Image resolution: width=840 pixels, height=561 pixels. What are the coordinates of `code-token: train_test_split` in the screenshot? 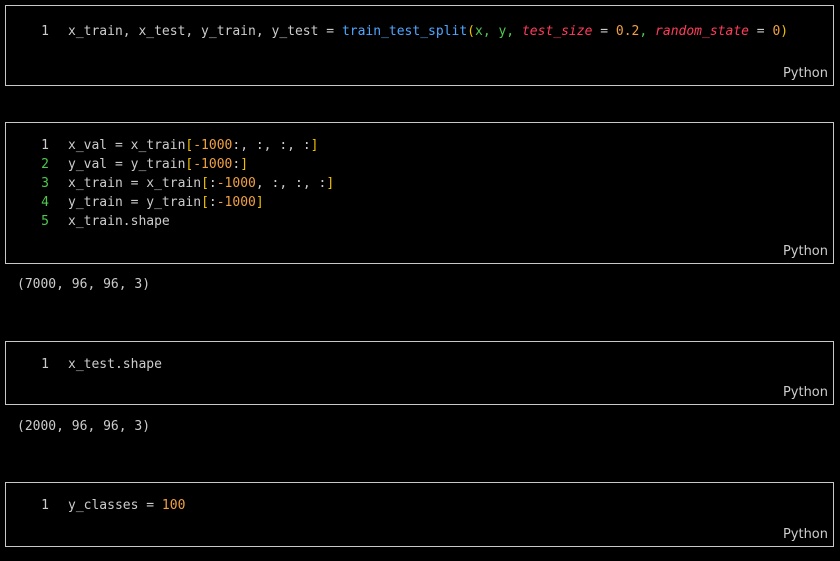 It's located at (404, 31).